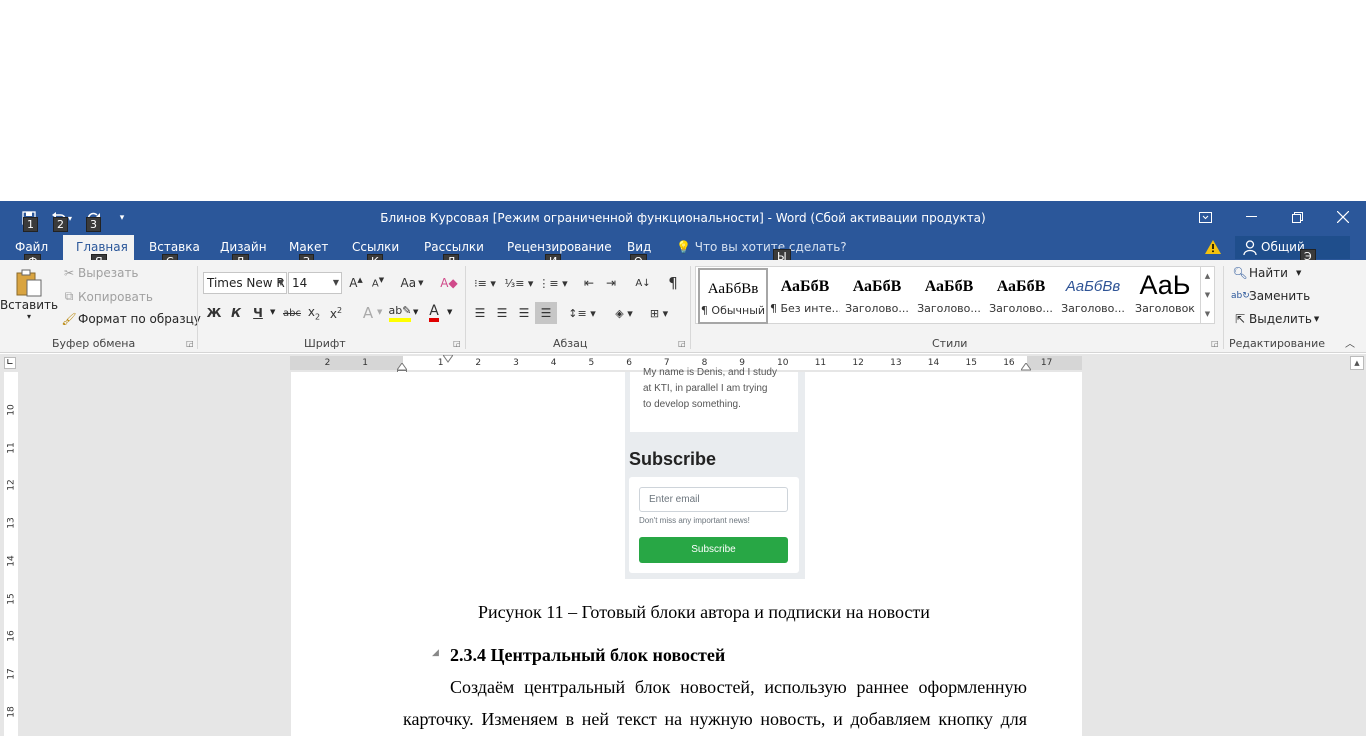 The image size is (1366, 736). What do you see at coordinates (10, 363) in the screenshot?
I see `tab-selector-icon: ∟` at bounding box center [10, 363].